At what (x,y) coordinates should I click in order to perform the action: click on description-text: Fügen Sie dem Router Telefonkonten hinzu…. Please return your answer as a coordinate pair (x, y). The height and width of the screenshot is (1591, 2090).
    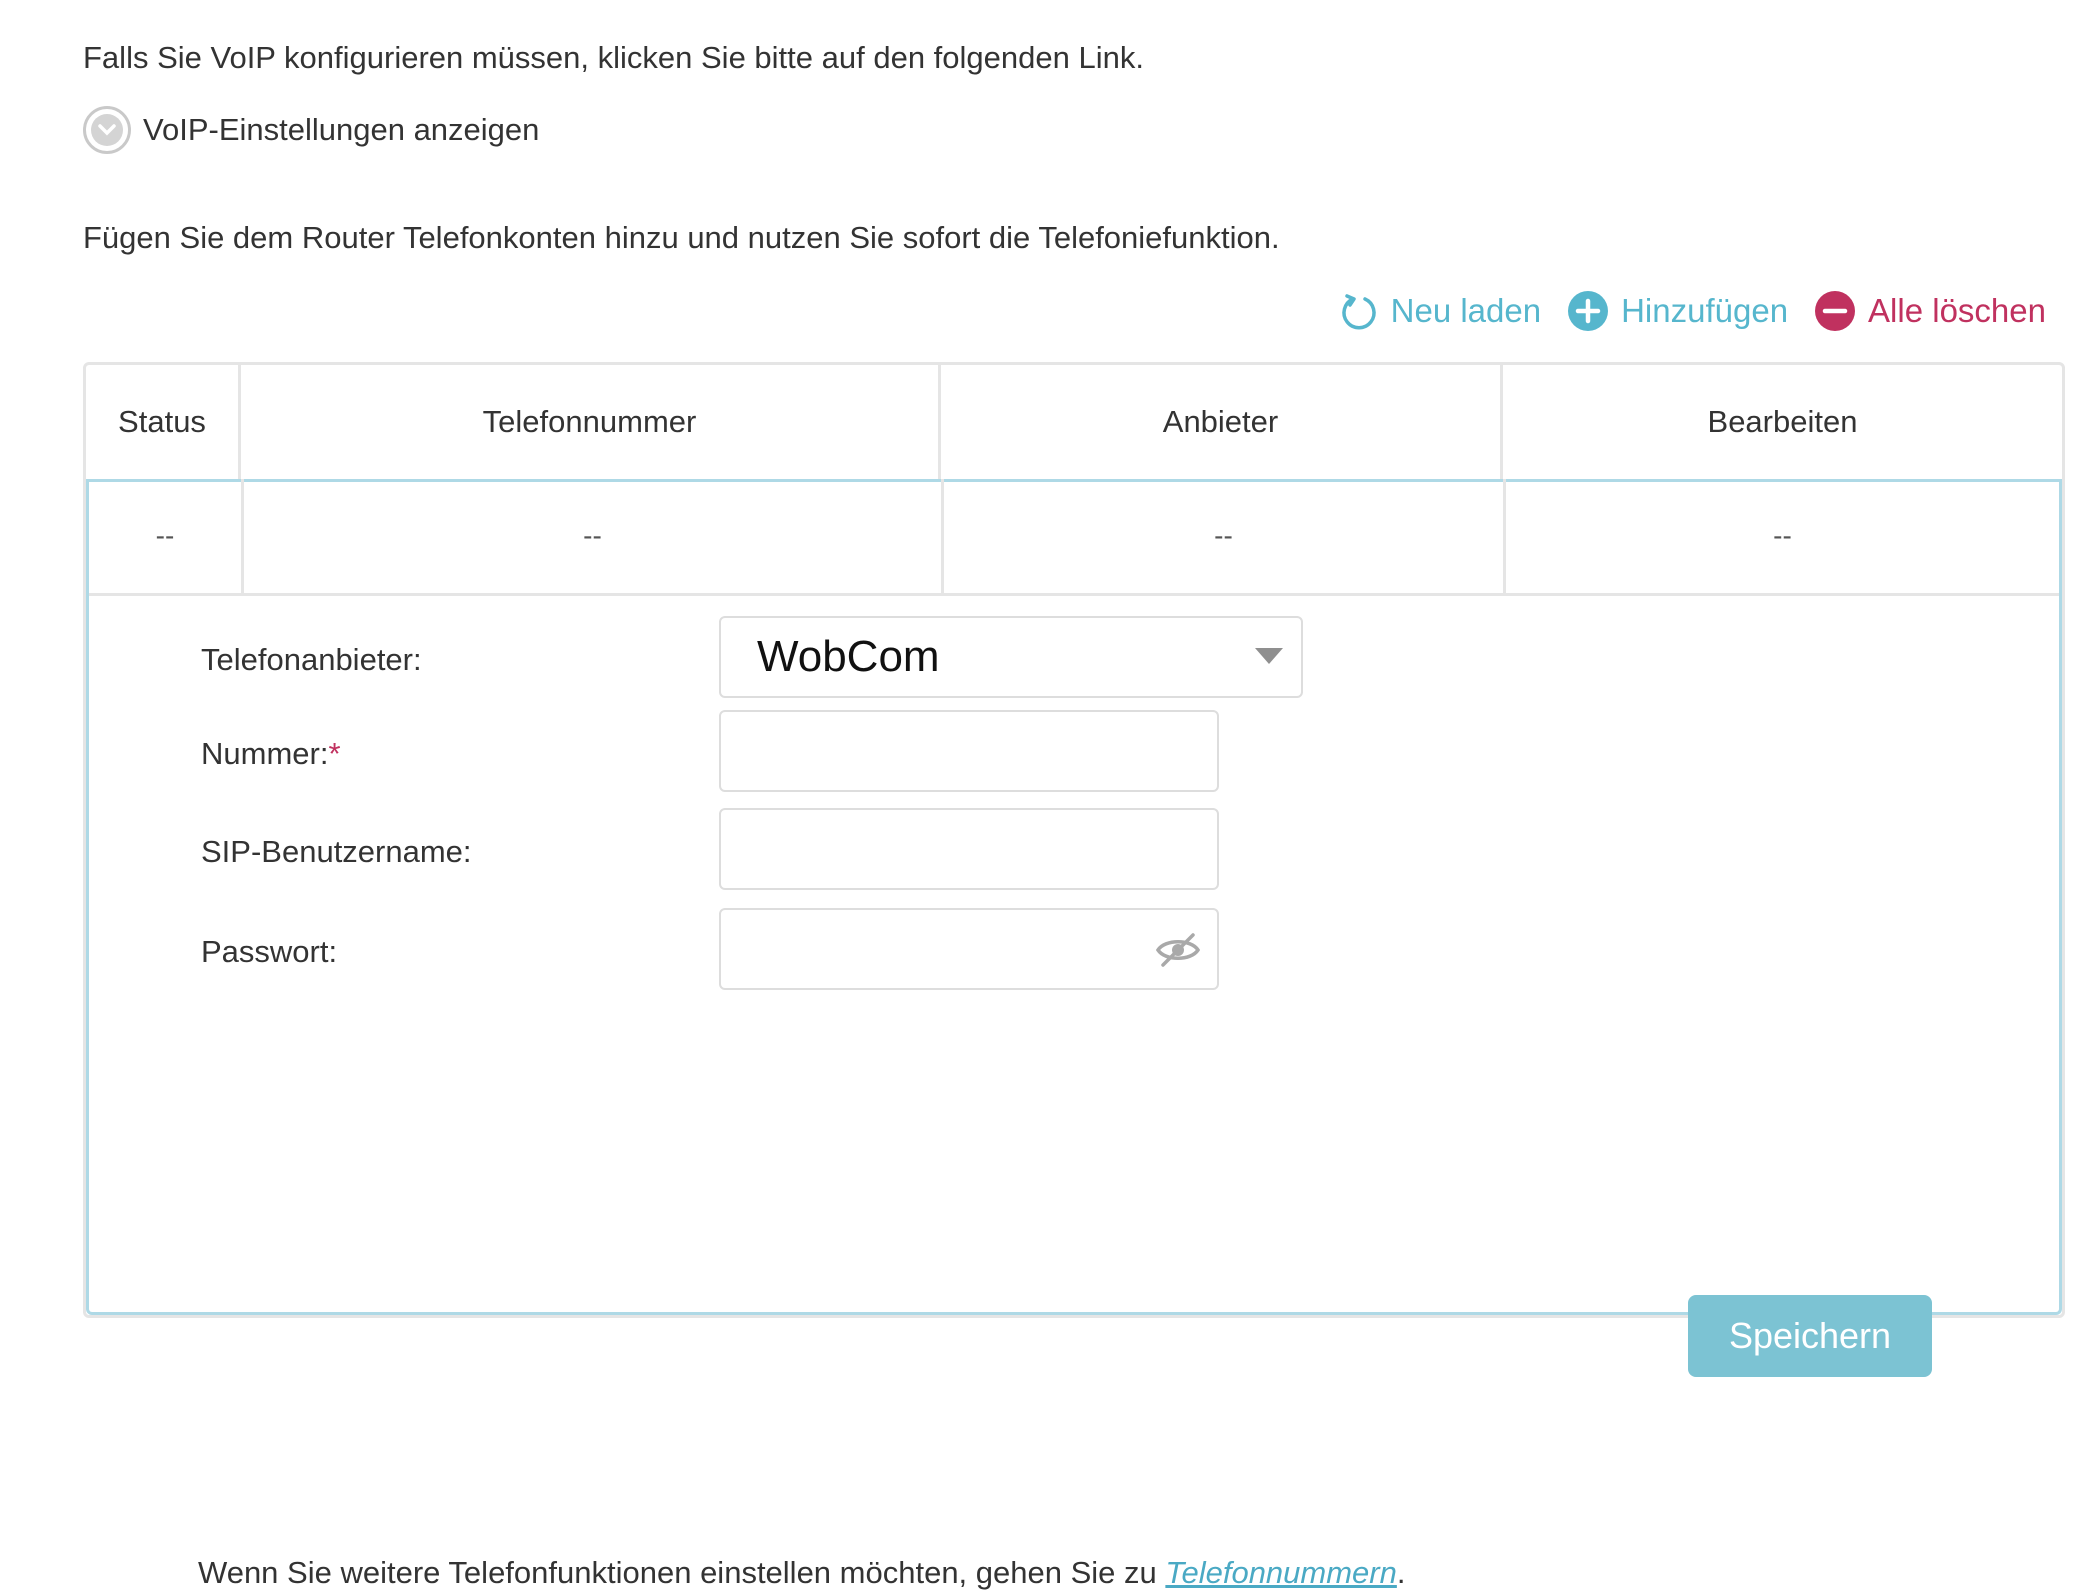
    Looking at the image, I should click on (681, 237).